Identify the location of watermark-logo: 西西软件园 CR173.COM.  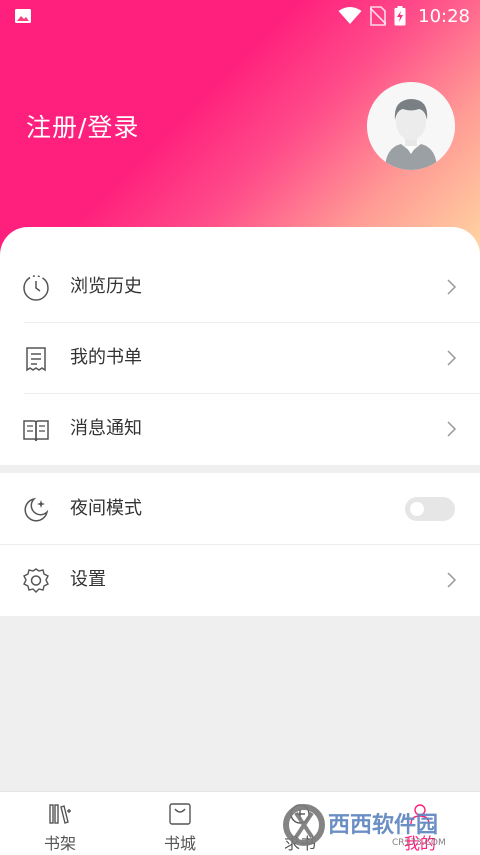
(364, 826).